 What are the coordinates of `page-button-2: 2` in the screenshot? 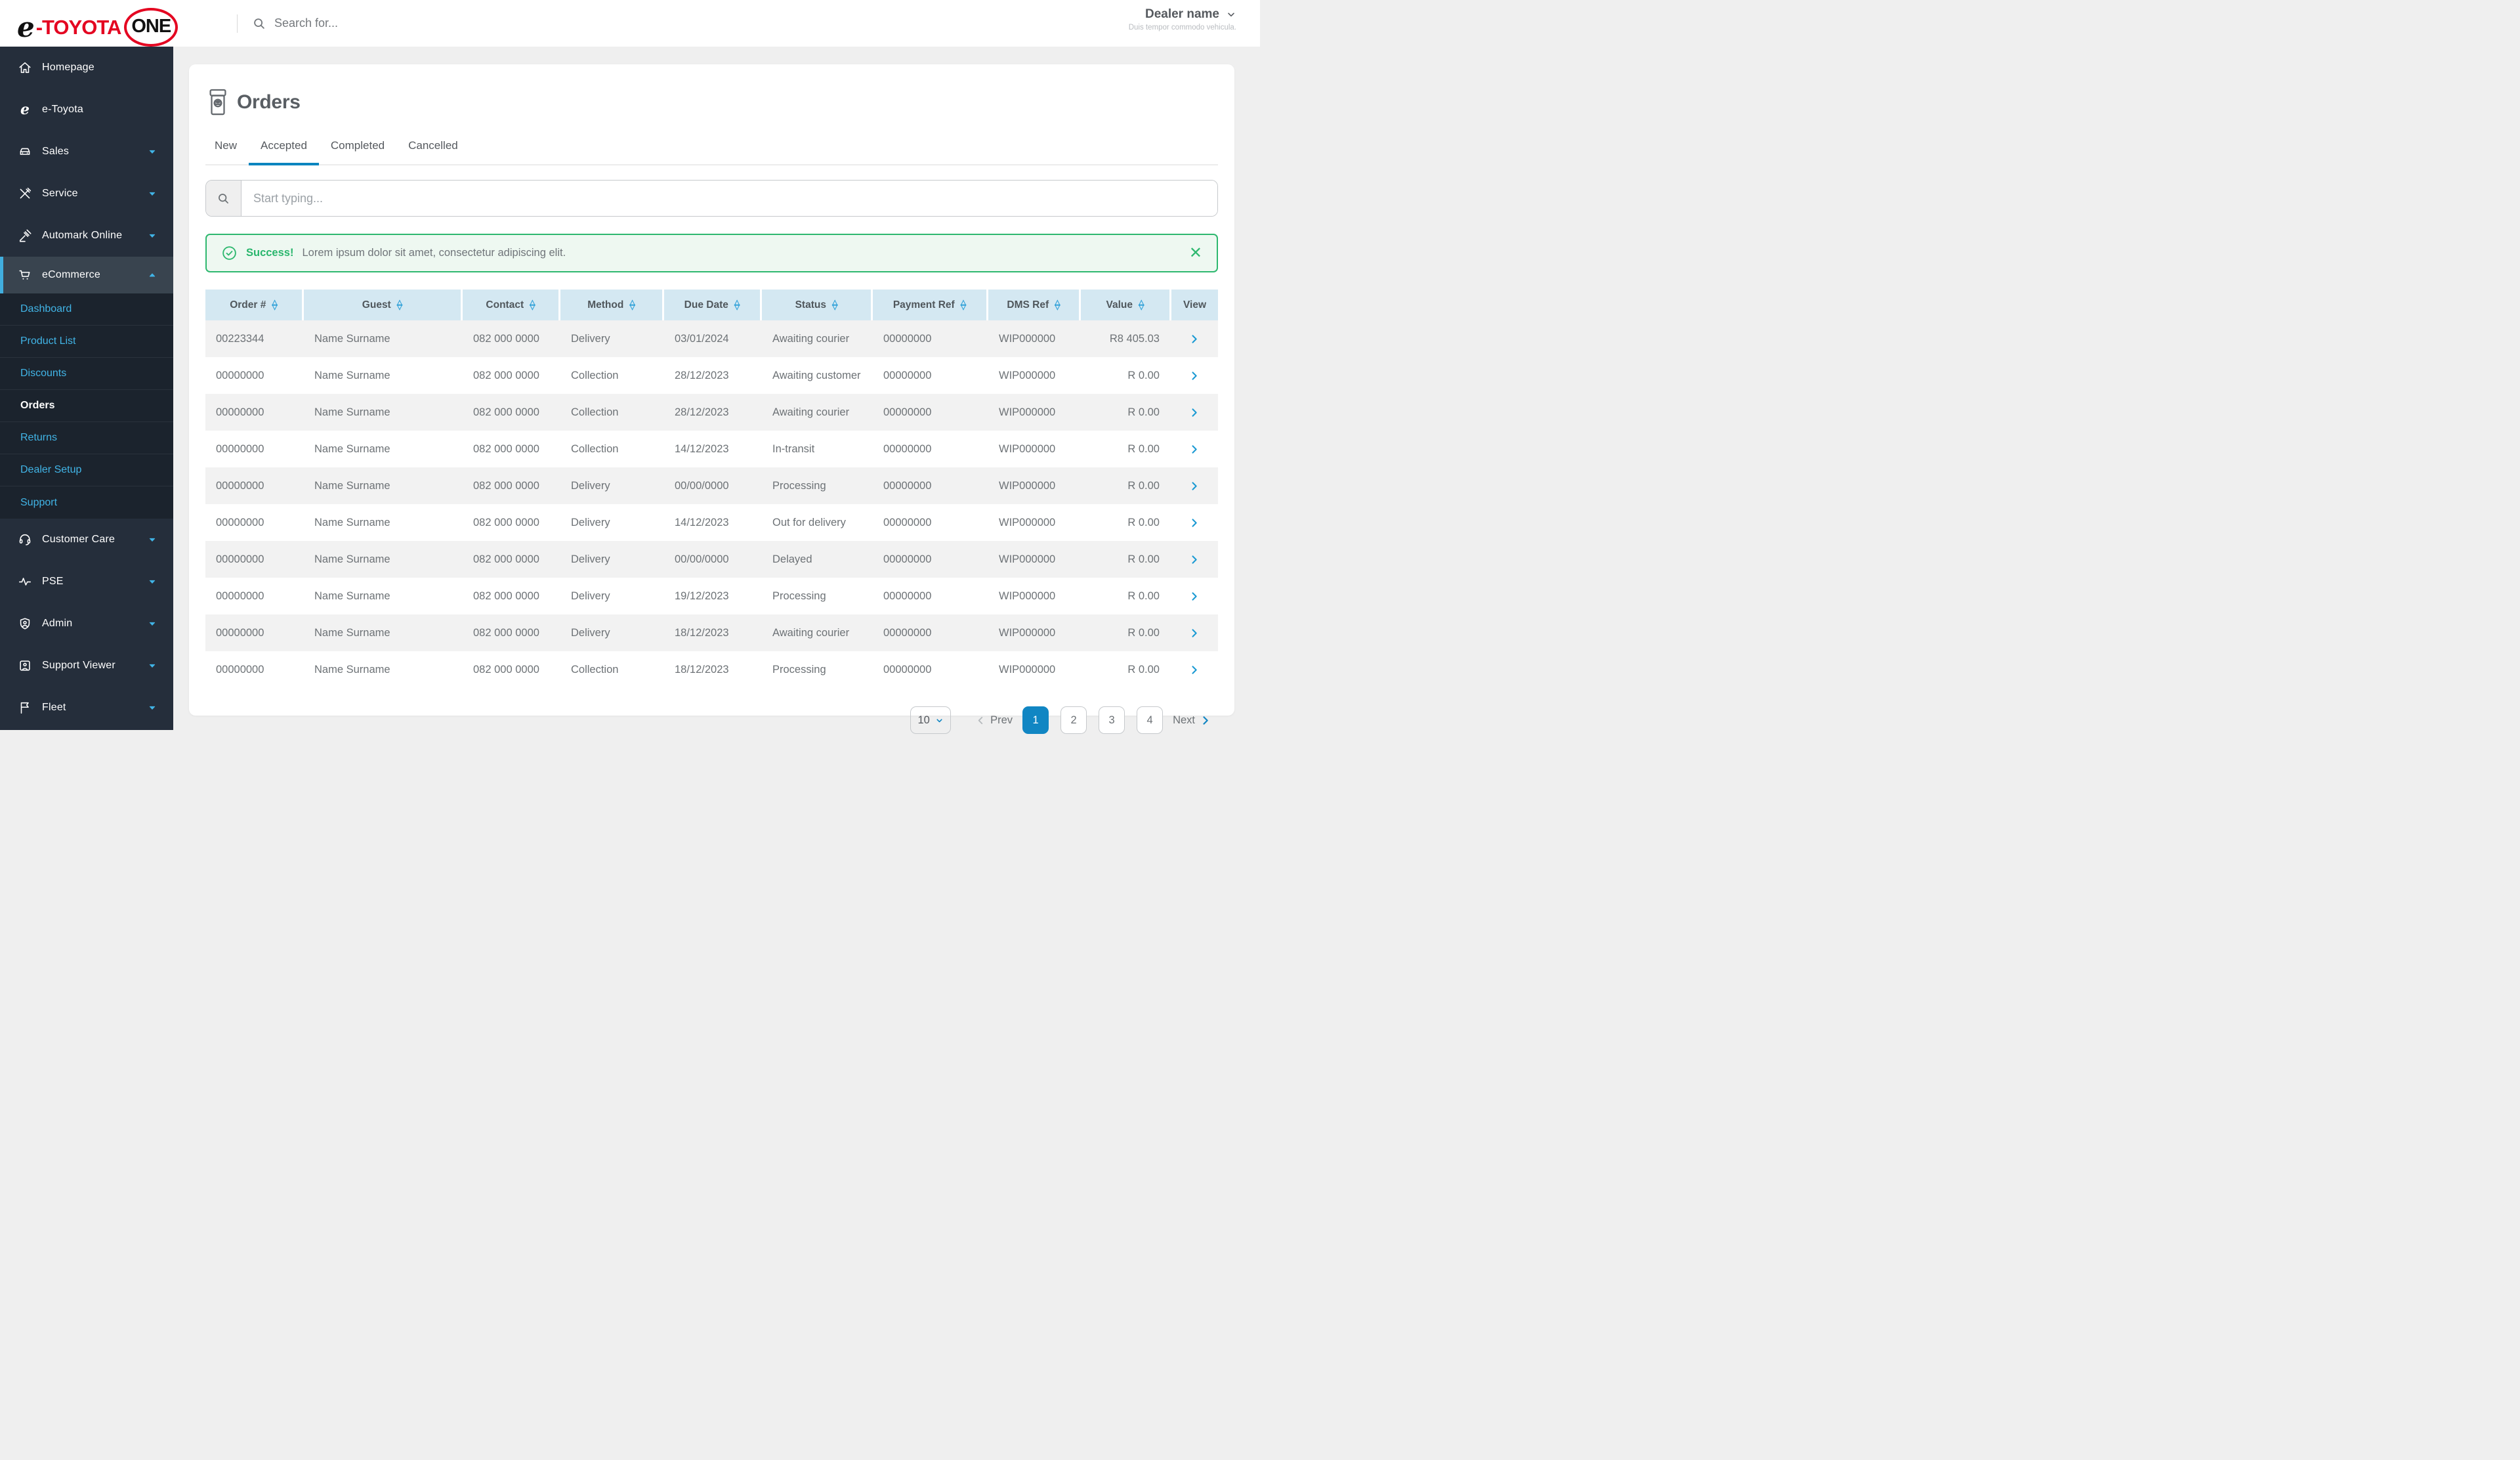 It's located at (1073, 720).